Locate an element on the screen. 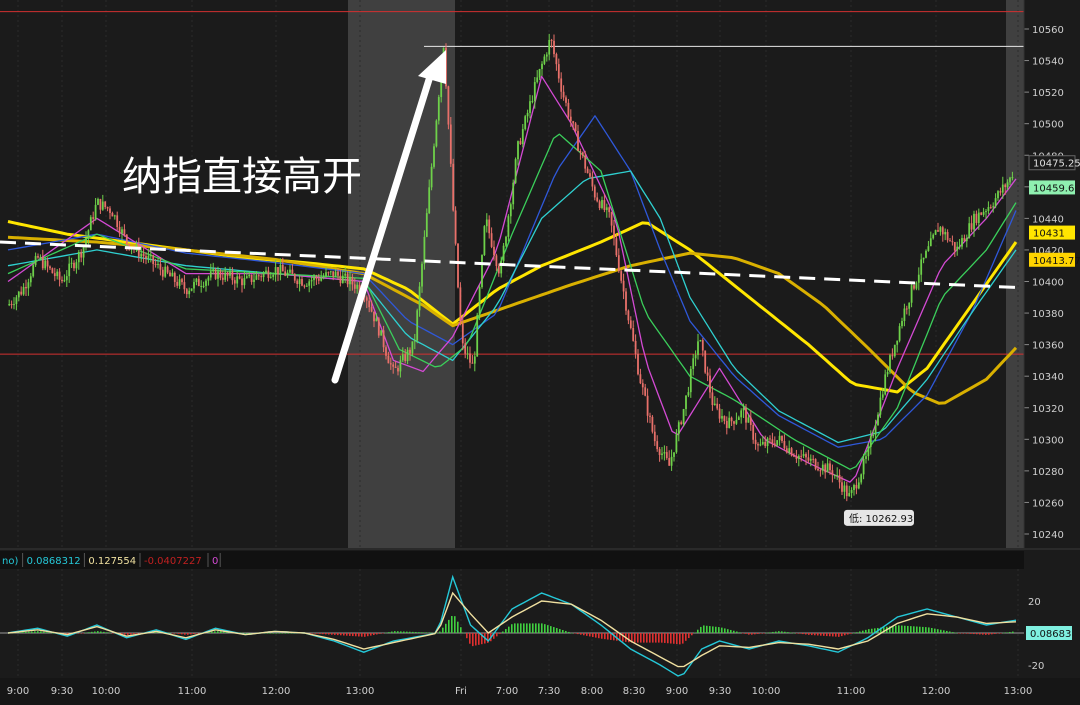 The width and height of the screenshot is (1080, 705). x-tick-label: Fri is located at coordinates (461, 691).